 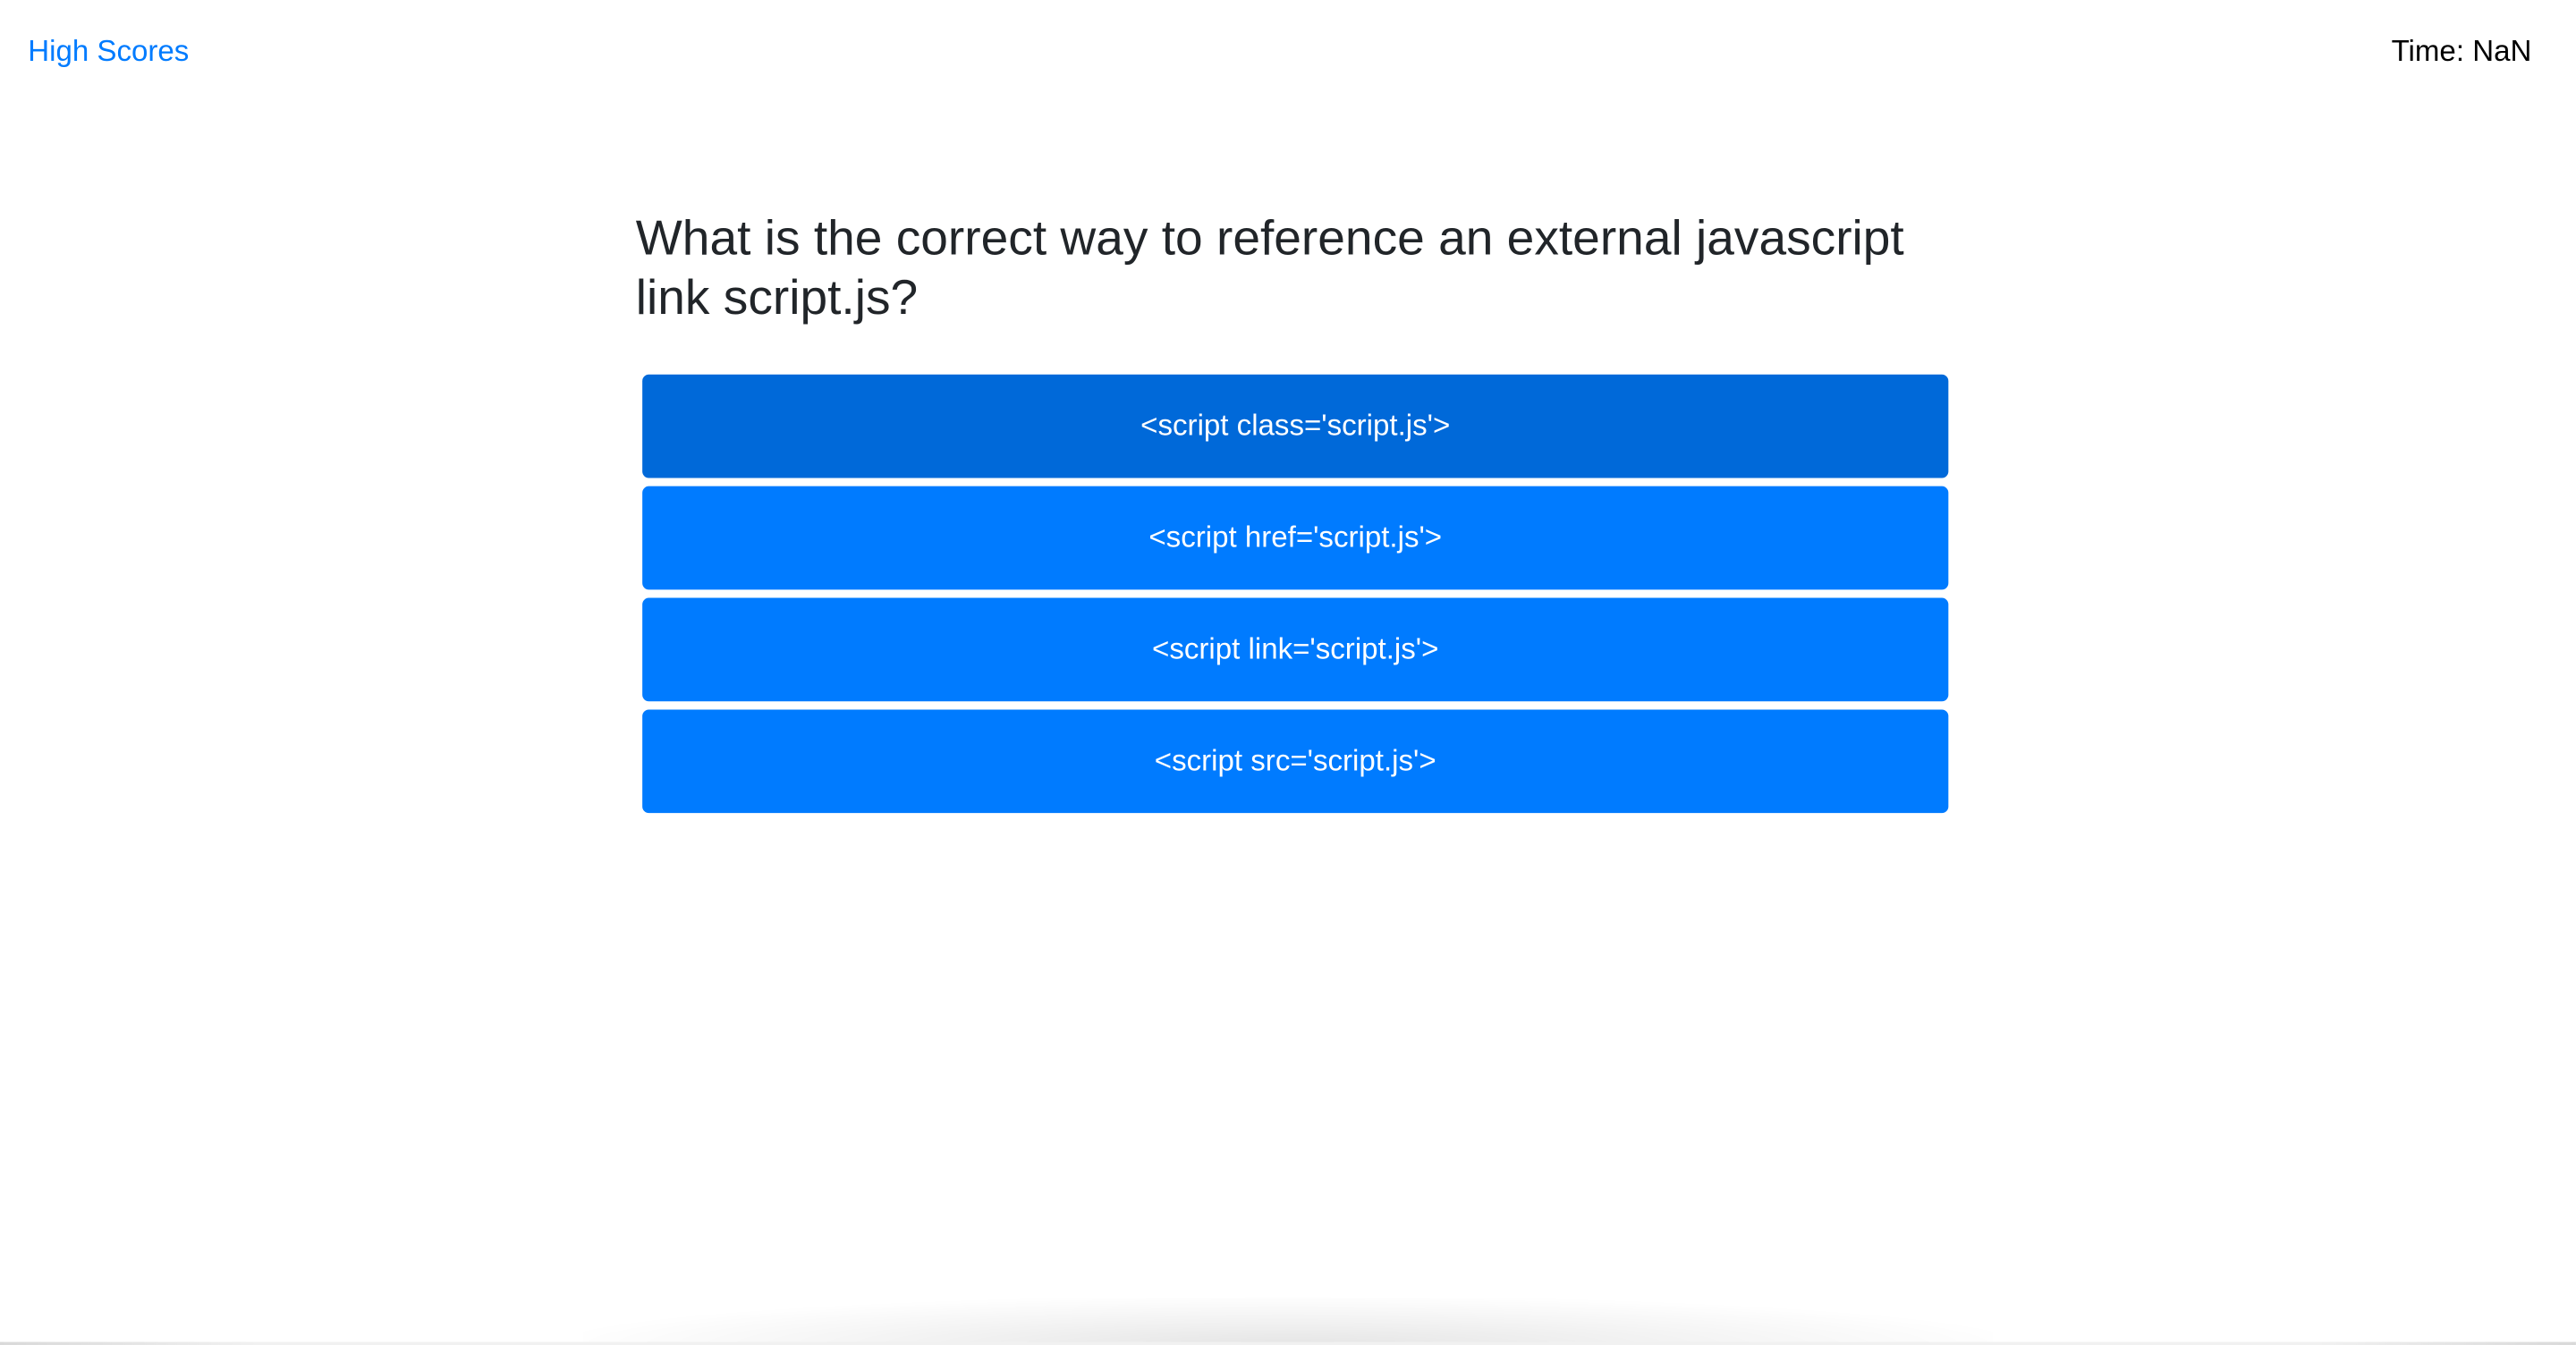 What do you see at coordinates (1295, 426) in the screenshot?
I see `answer-button-class: <script class='script.js'>` at bounding box center [1295, 426].